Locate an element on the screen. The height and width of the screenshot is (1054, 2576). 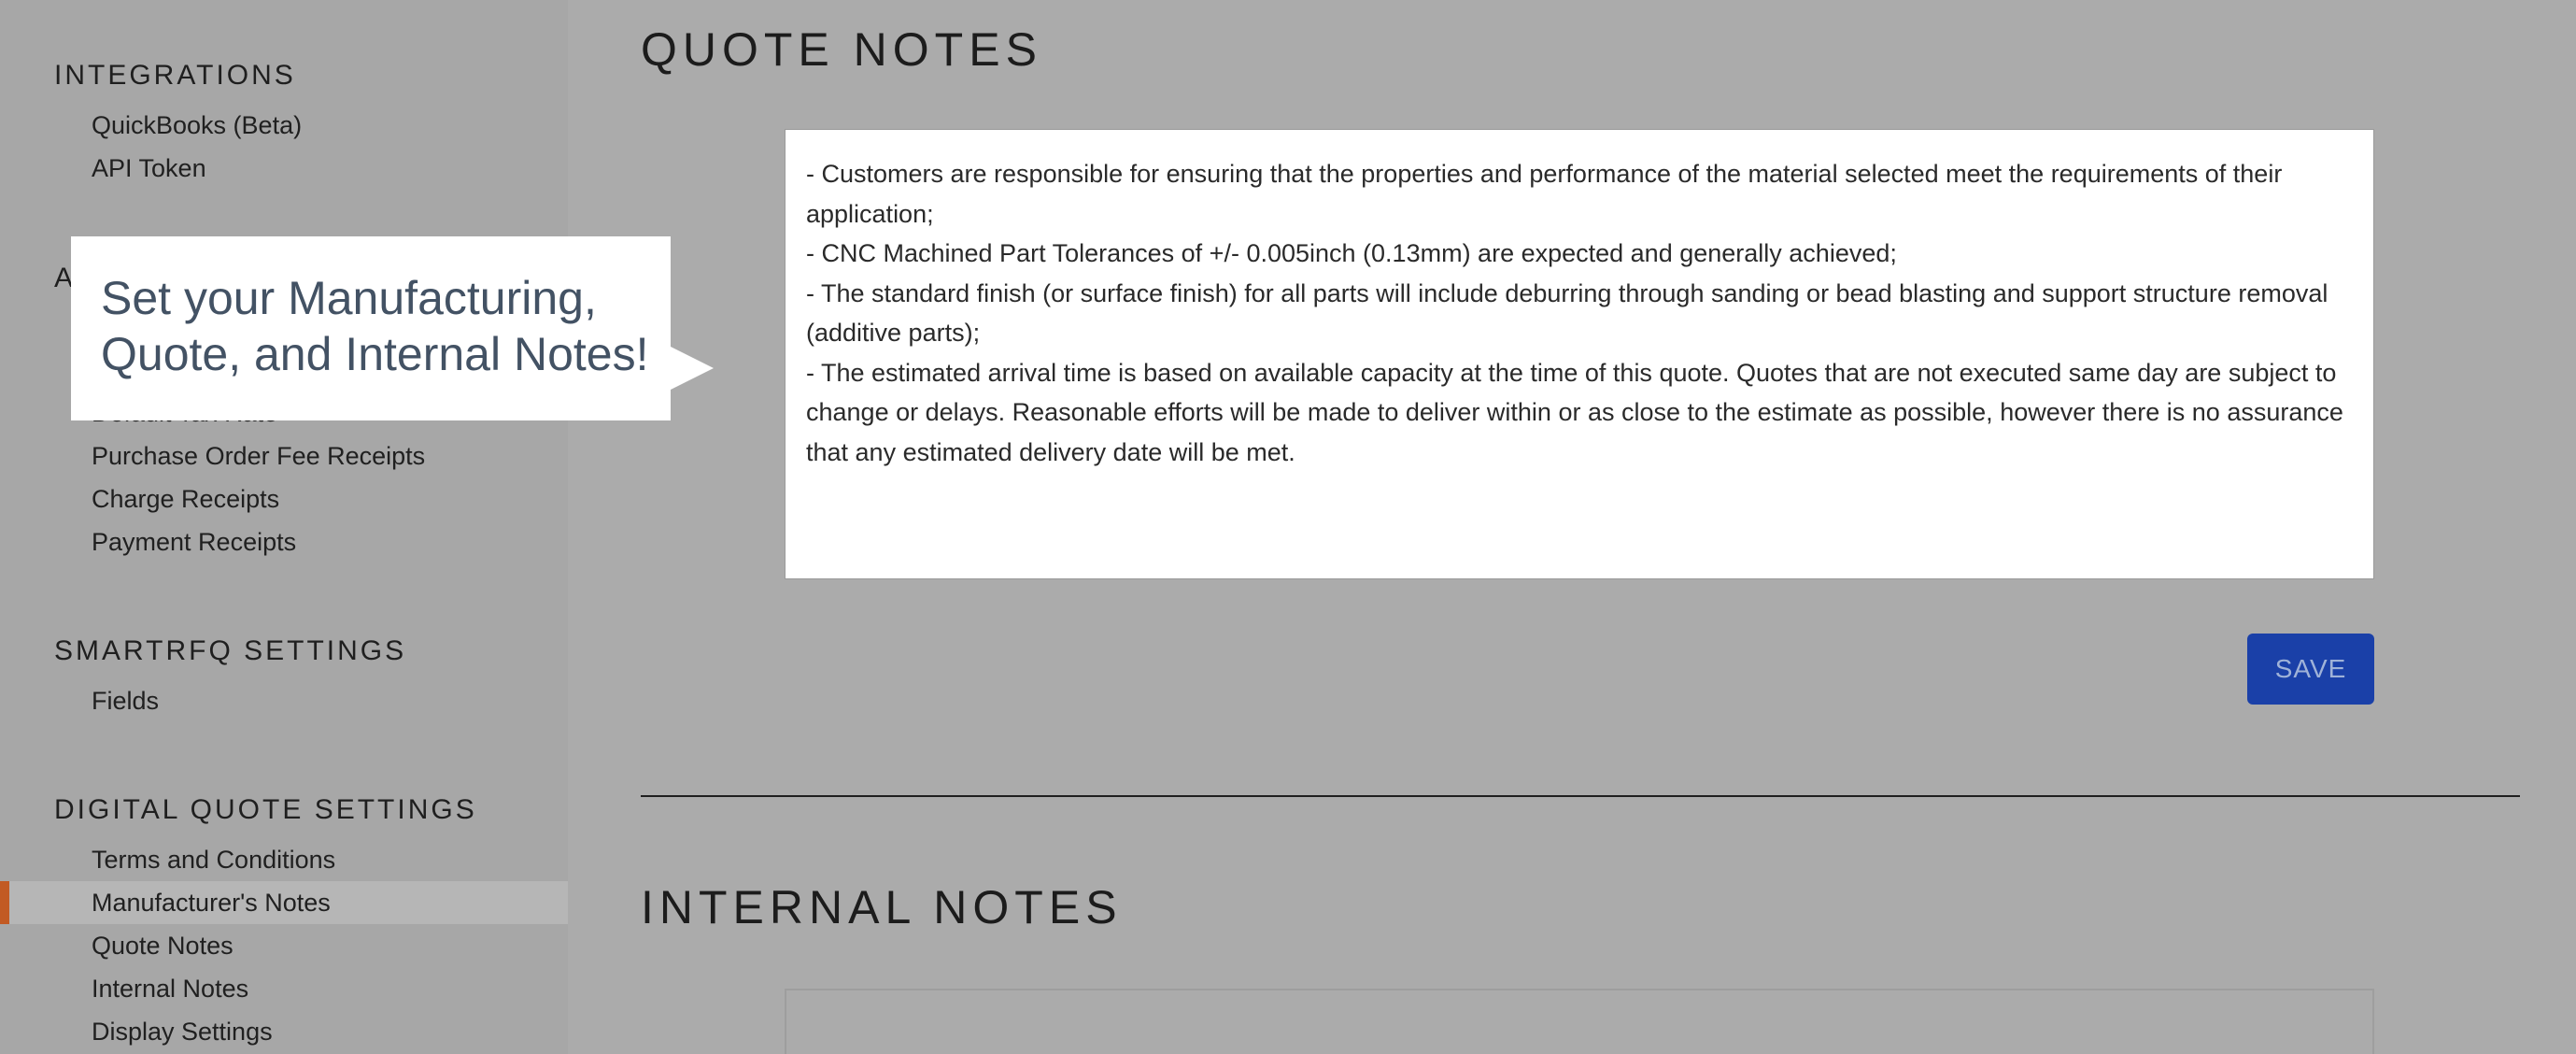
sidebar-item-internal-notes: Internal Notes is located at coordinates (284, 989).